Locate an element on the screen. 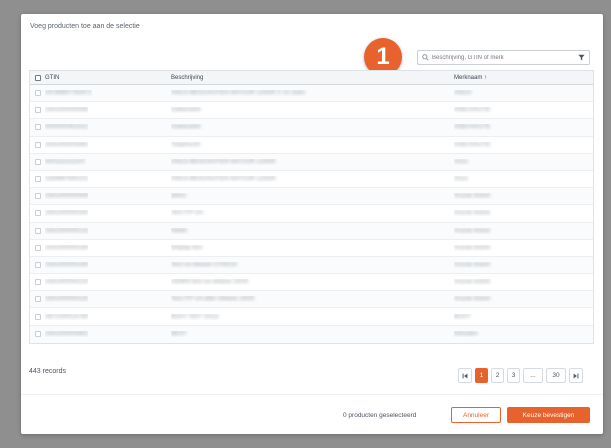  gtin-value: 2541000000184 is located at coordinates (67, 247).